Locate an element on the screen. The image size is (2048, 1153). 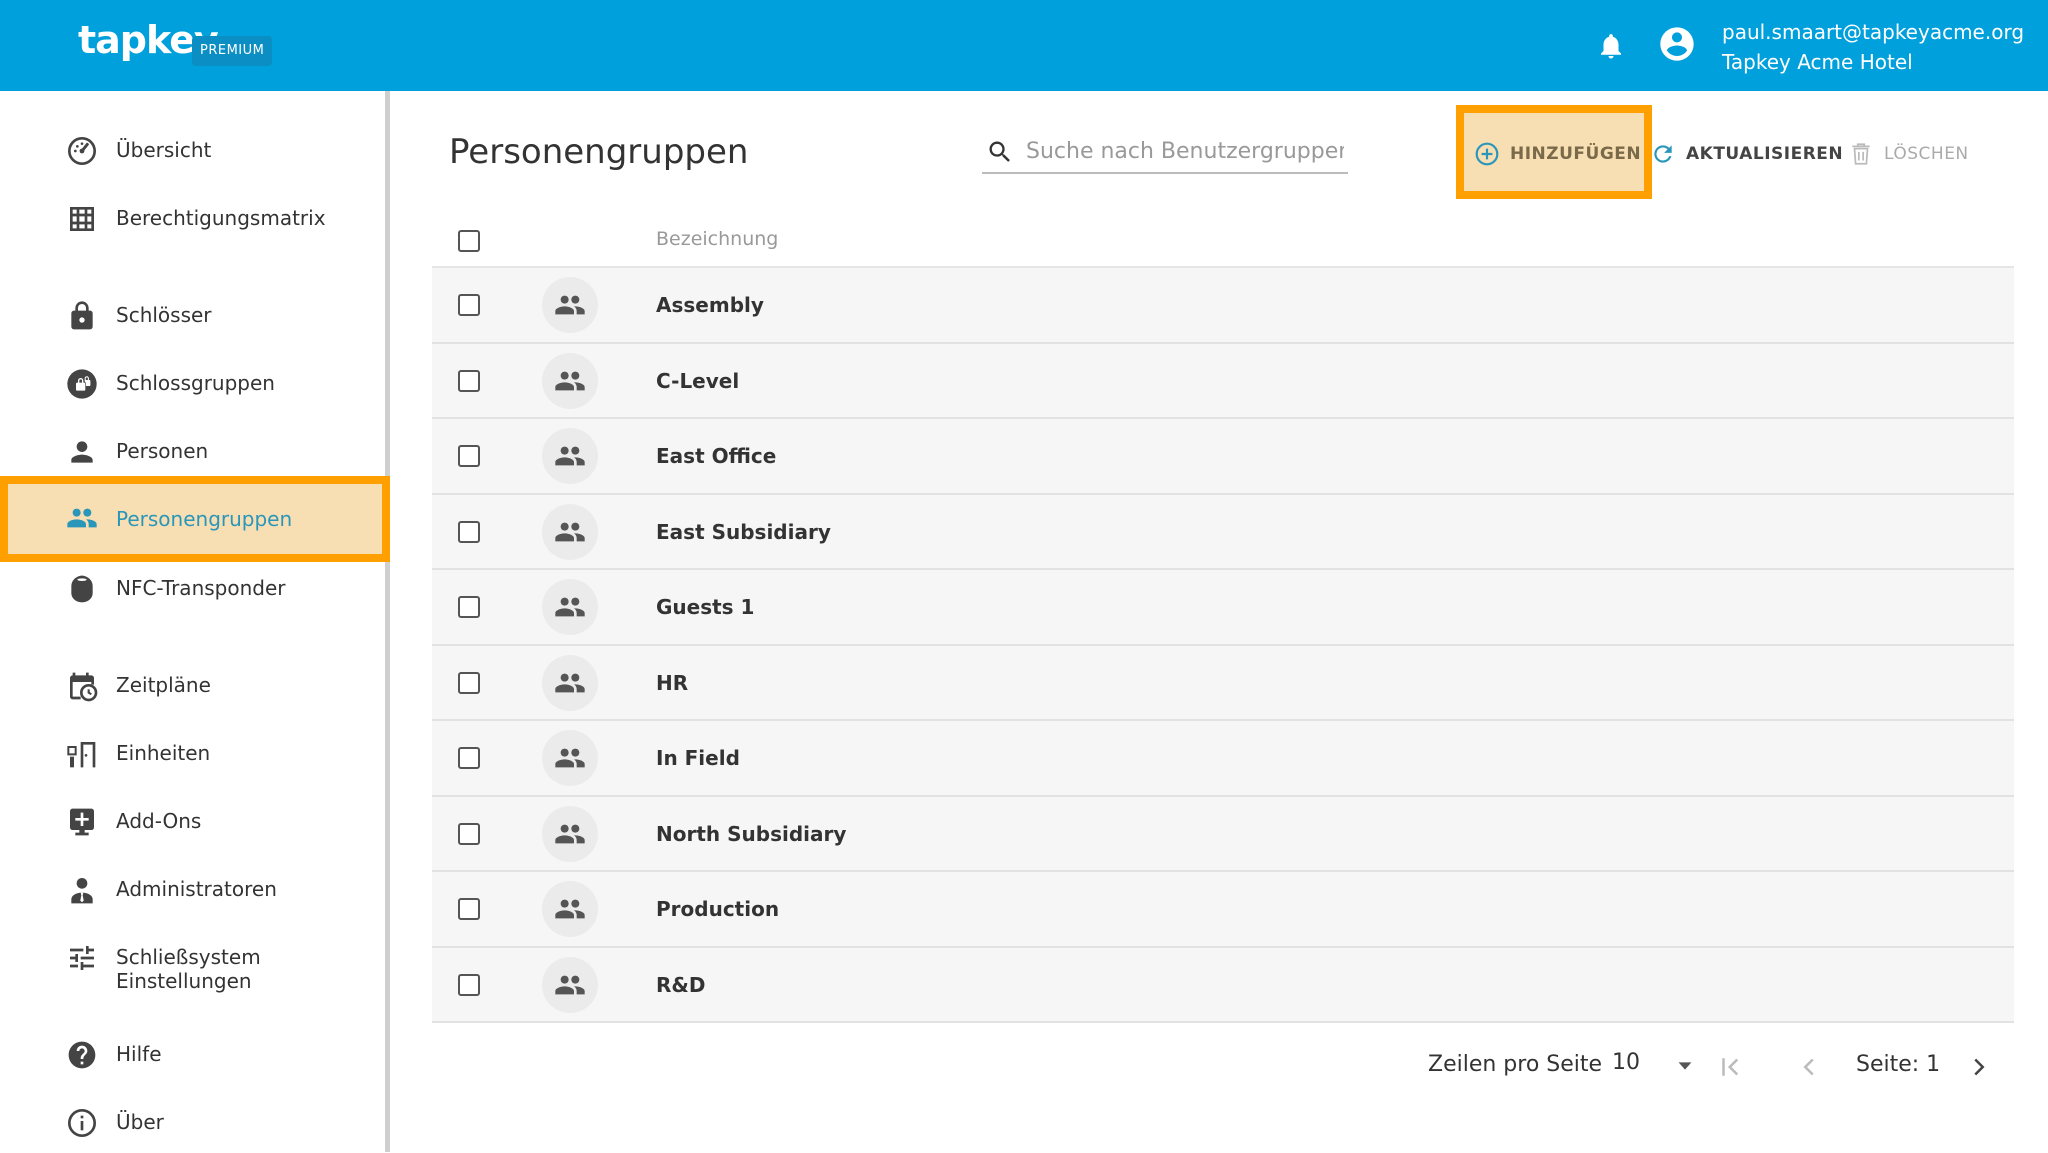
sidebar-item-schloesser: Schlösser is located at coordinates (195, 316).